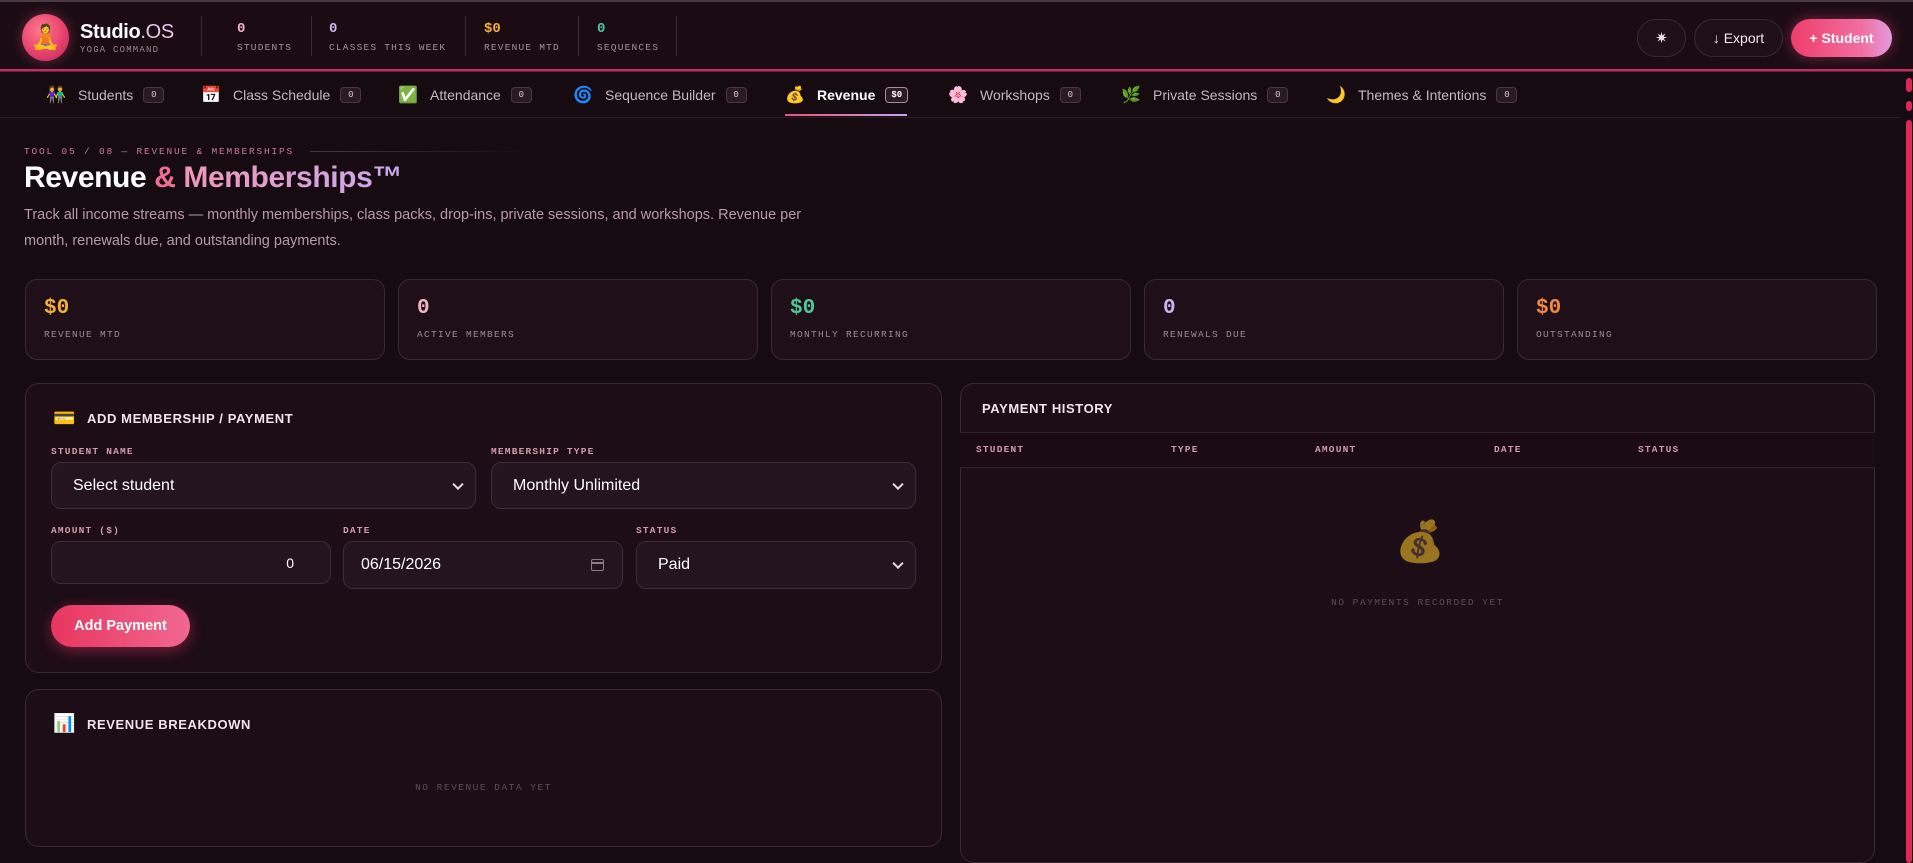 The width and height of the screenshot is (1913, 863). What do you see at coordinates (388, 37) in the screenshot?
I see `header-stat-classes: 0 CLASSES THIS WEEK` at bounding box center [388, 37].